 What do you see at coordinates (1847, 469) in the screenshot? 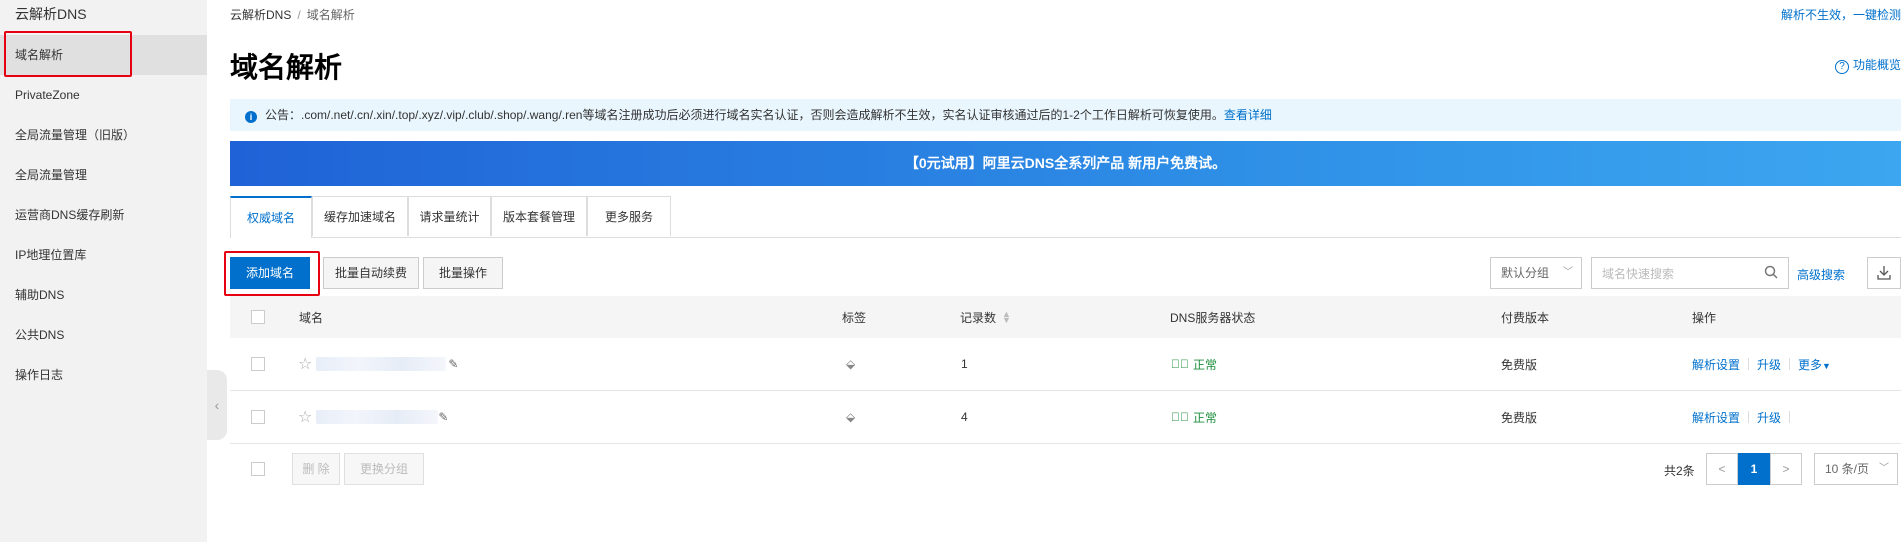
I see `page-size-value: 10 条/页` at bounding box center [1847, 469].